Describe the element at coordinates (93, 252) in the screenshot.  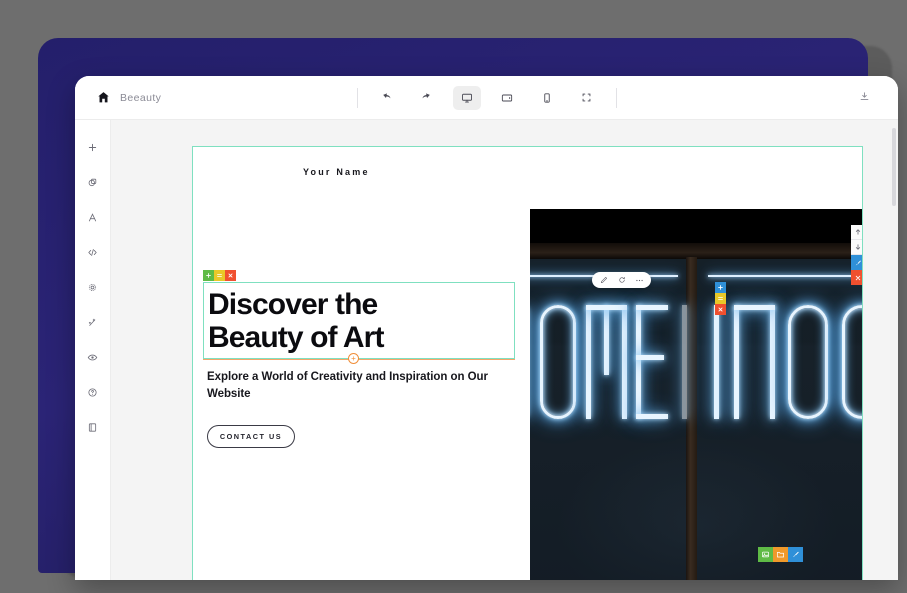
I see `sidebar-item-code` at that location.